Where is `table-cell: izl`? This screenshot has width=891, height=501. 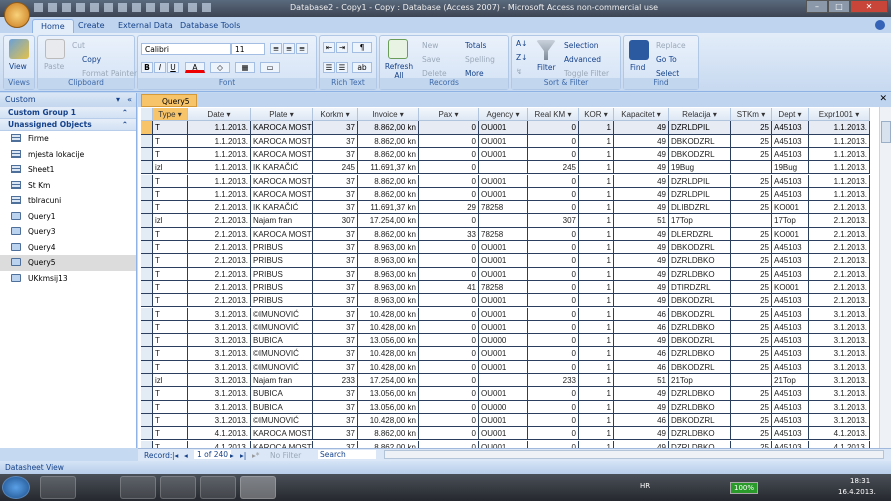
table-cell: izl is located at coordinates (170, 221).